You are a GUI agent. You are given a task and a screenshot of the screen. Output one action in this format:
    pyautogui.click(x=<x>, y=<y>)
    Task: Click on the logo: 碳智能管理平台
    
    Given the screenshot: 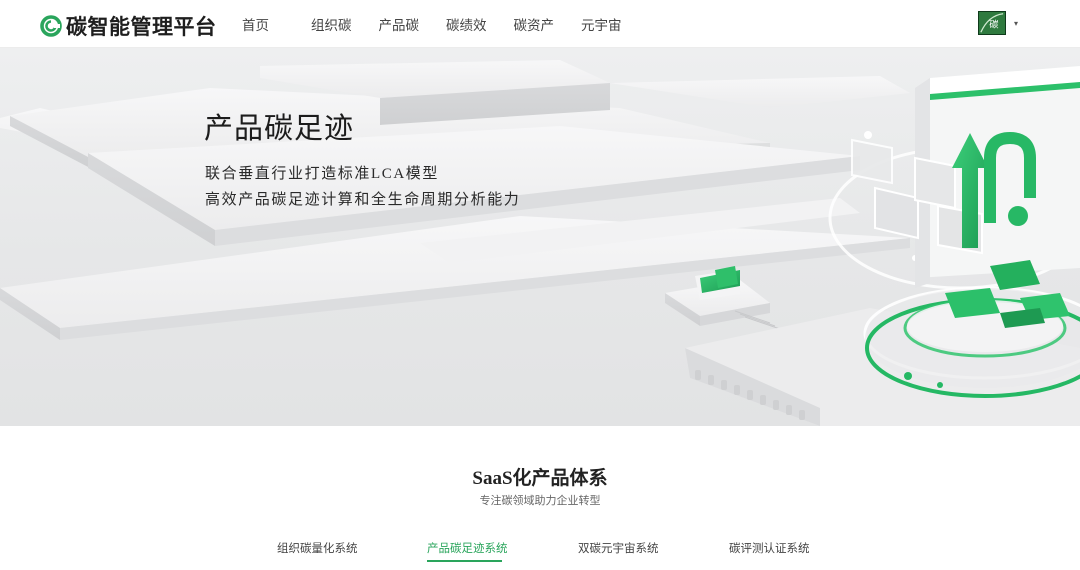 What is the action you would take?
    pyautogui.click(x=128, y=26)
    